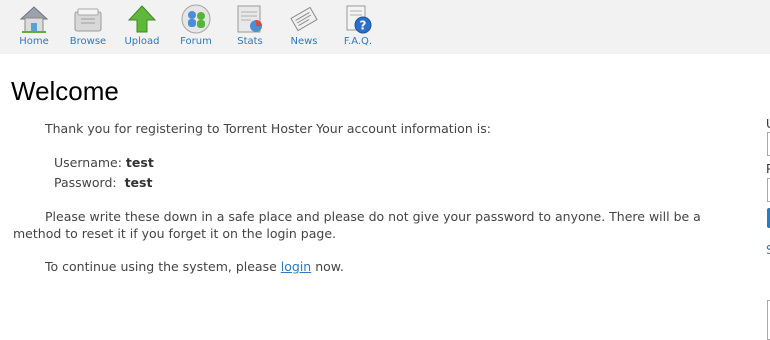  What do you see at coordinates (196, 19) in the screenshot?
I see `forum-people-icon` at bounding box center [196, 19].